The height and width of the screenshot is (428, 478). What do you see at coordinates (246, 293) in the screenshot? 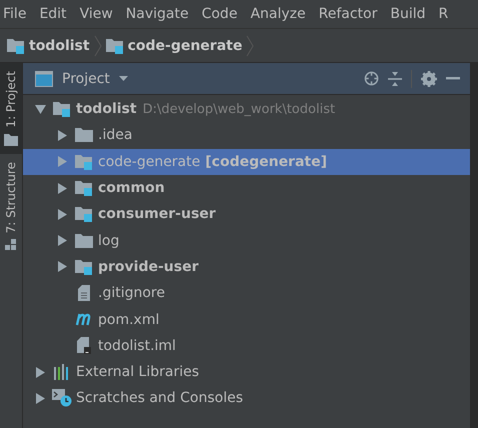
I see `tree-item: .gitignore` at bounding box center [246, 293].